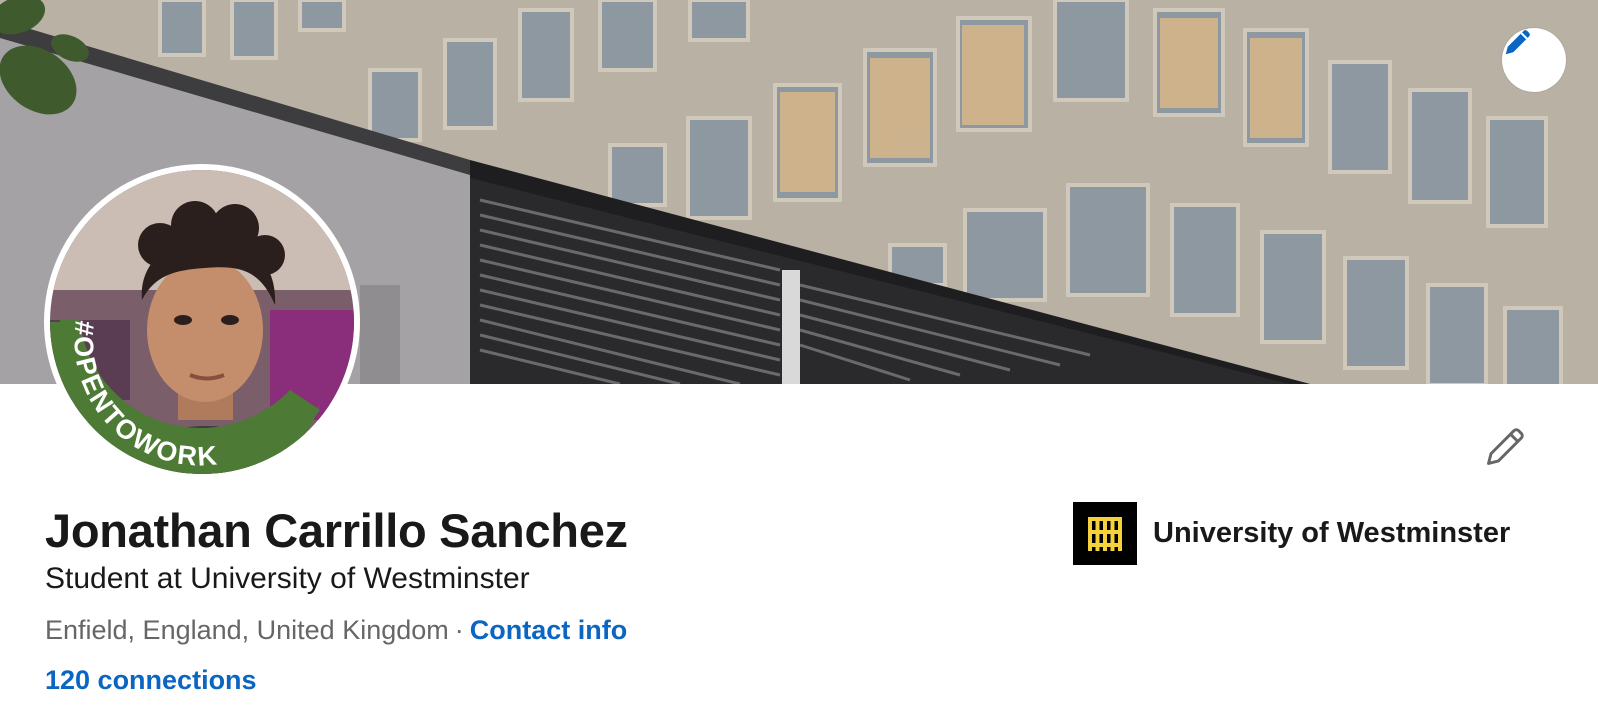 This screenshot has height=728, width=1598. I want to click on university-logo-icon, so click(1105, 533).